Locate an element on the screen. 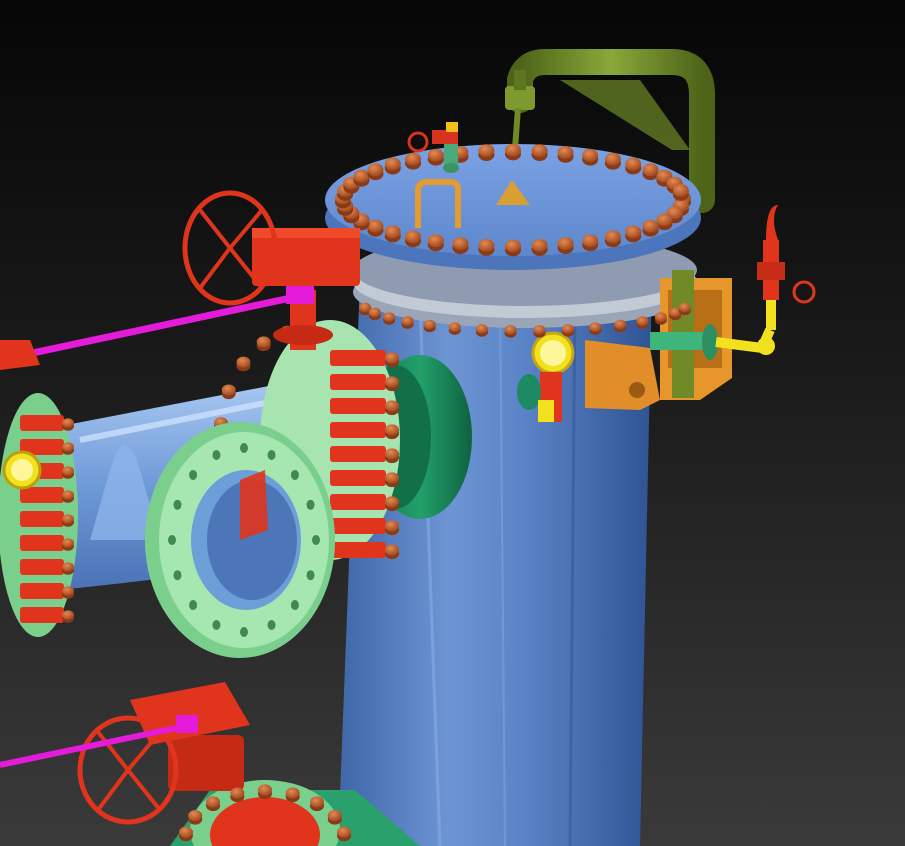 The image size is (905, 846). vessel-cover is located at coordinates (513, 206).